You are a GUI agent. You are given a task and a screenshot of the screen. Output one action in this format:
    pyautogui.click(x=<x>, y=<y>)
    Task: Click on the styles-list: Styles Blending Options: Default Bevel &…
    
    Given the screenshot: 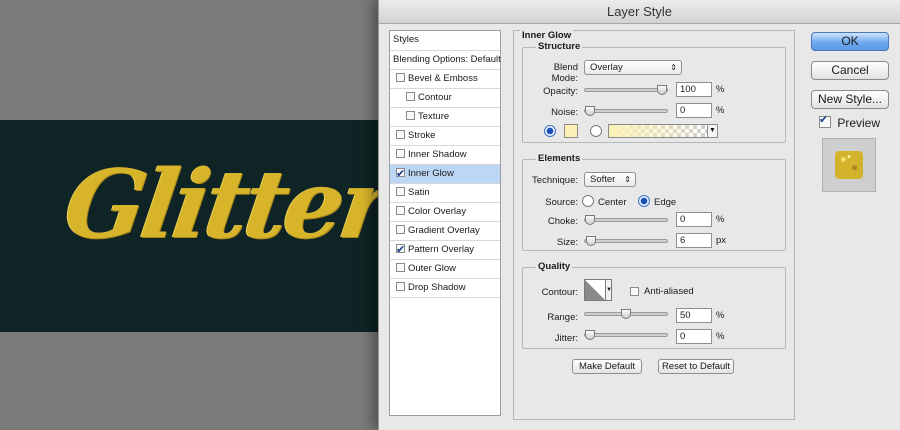 What is the action you would take?
    pyautogui.click(x=445, y=223)
    